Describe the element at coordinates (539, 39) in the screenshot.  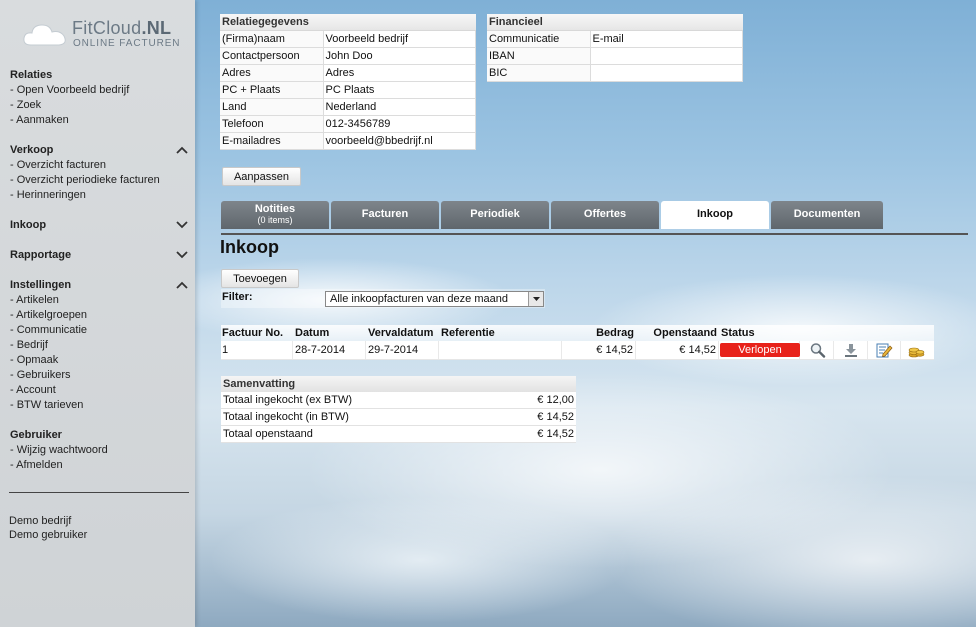
I see `financieel-label: Communicatie` at that location.